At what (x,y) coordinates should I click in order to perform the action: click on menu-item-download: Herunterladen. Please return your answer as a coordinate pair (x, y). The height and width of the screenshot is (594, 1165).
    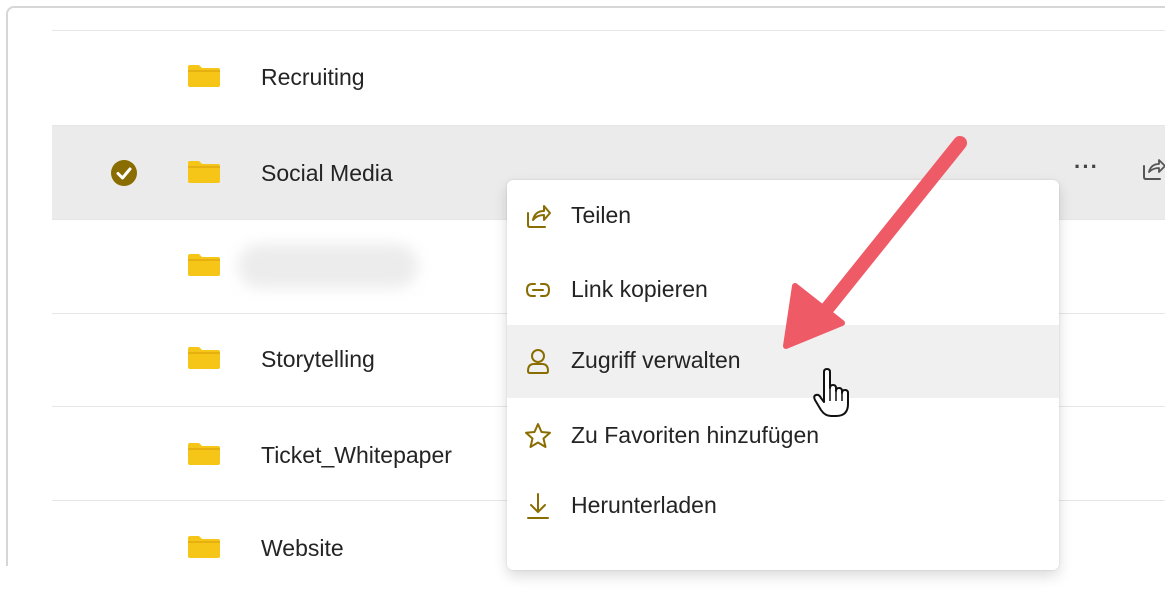
    Looking at the image, I should click on (783, 506).